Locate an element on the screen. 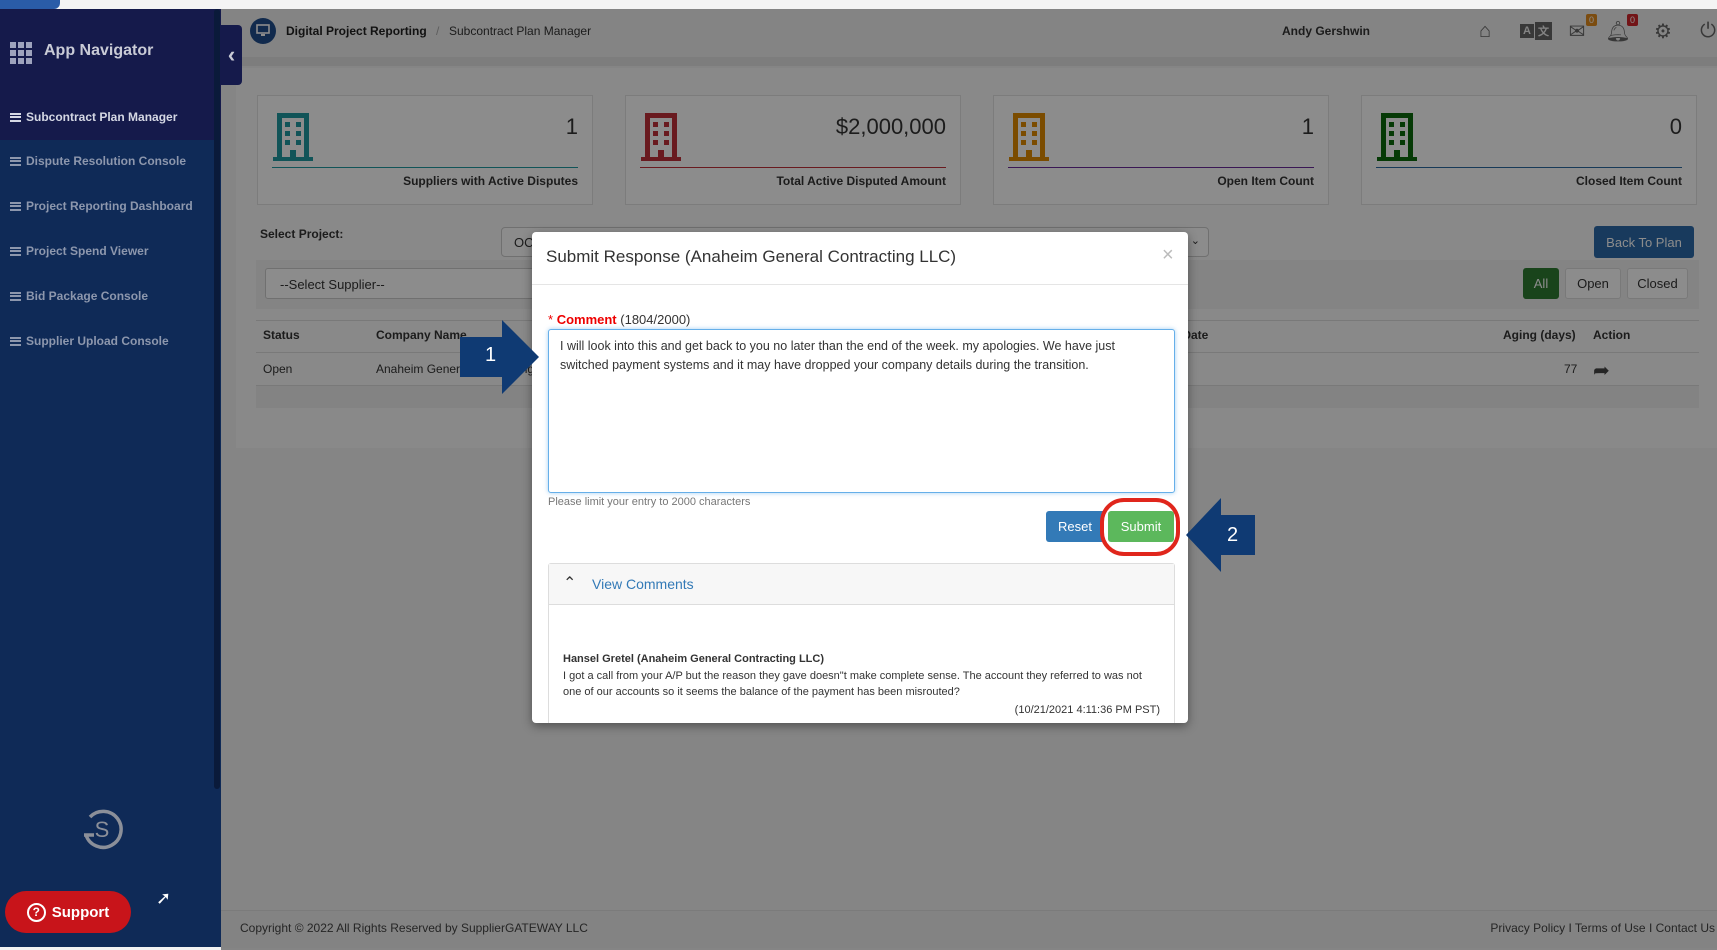 The height and width of the screenshot is (950, 1717). svg-text: S is located at coordinates (102, 829).